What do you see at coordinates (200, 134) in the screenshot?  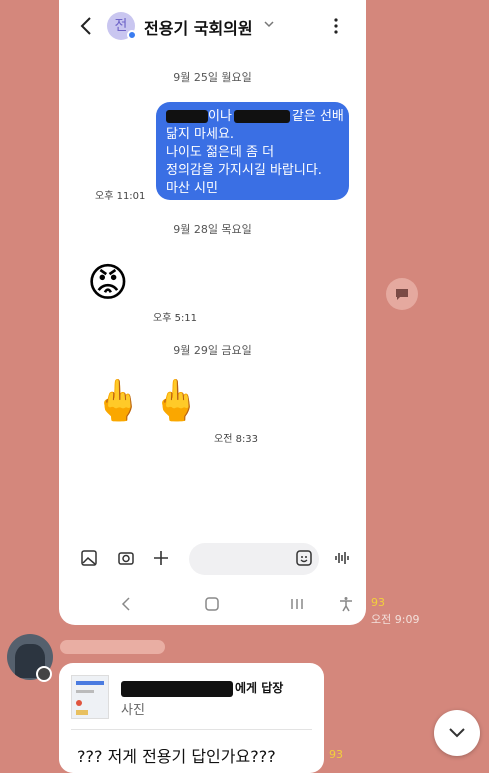 I see `message-line-2: 닮지 마세요.` at bounding box center [200, 134].